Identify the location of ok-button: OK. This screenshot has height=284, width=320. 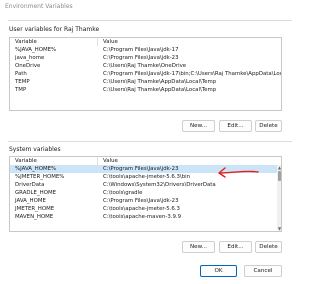
(218, 271).